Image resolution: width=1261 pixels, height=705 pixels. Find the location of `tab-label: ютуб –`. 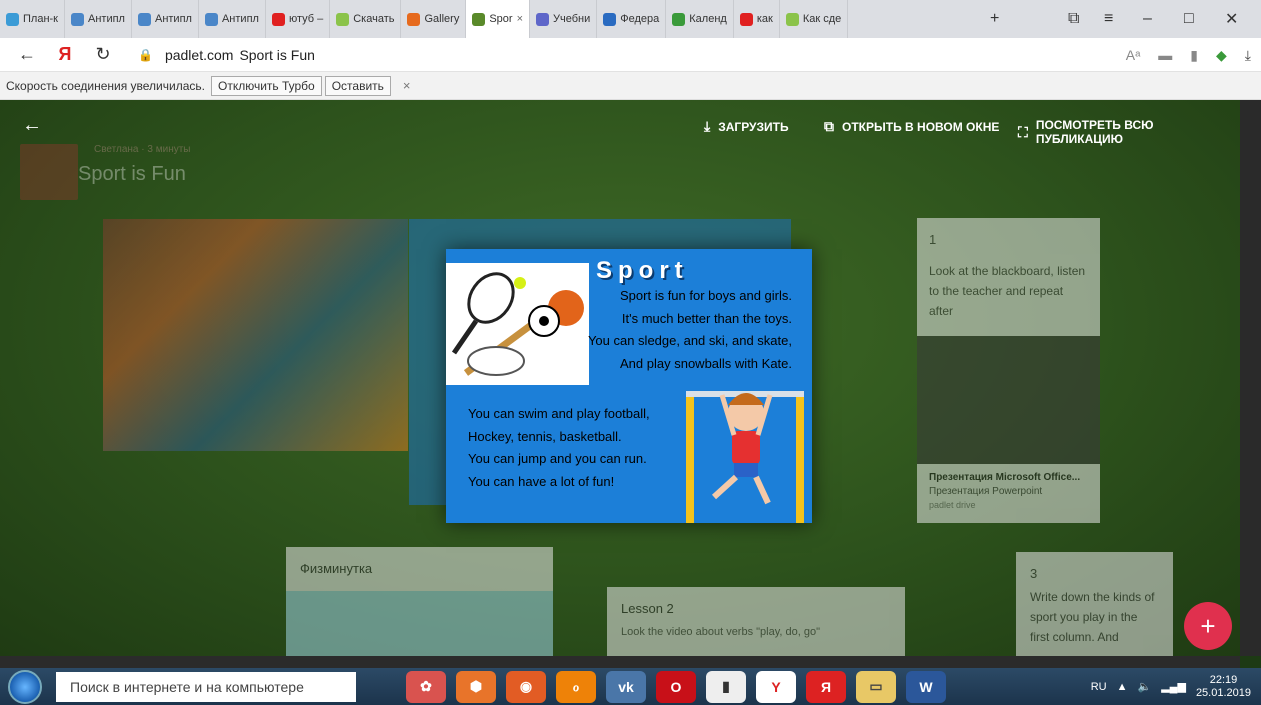

tab-label: ютуб – is located at coordinates (306, 19).